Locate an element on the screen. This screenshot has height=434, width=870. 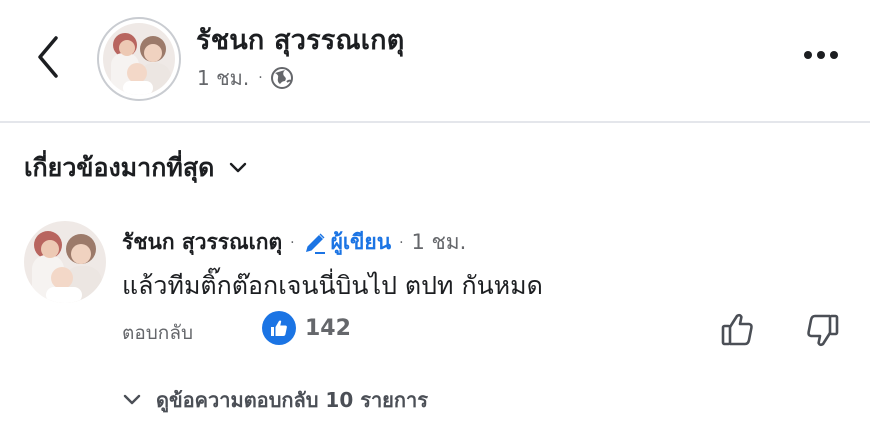
divider is located at coordinates (435, 122).